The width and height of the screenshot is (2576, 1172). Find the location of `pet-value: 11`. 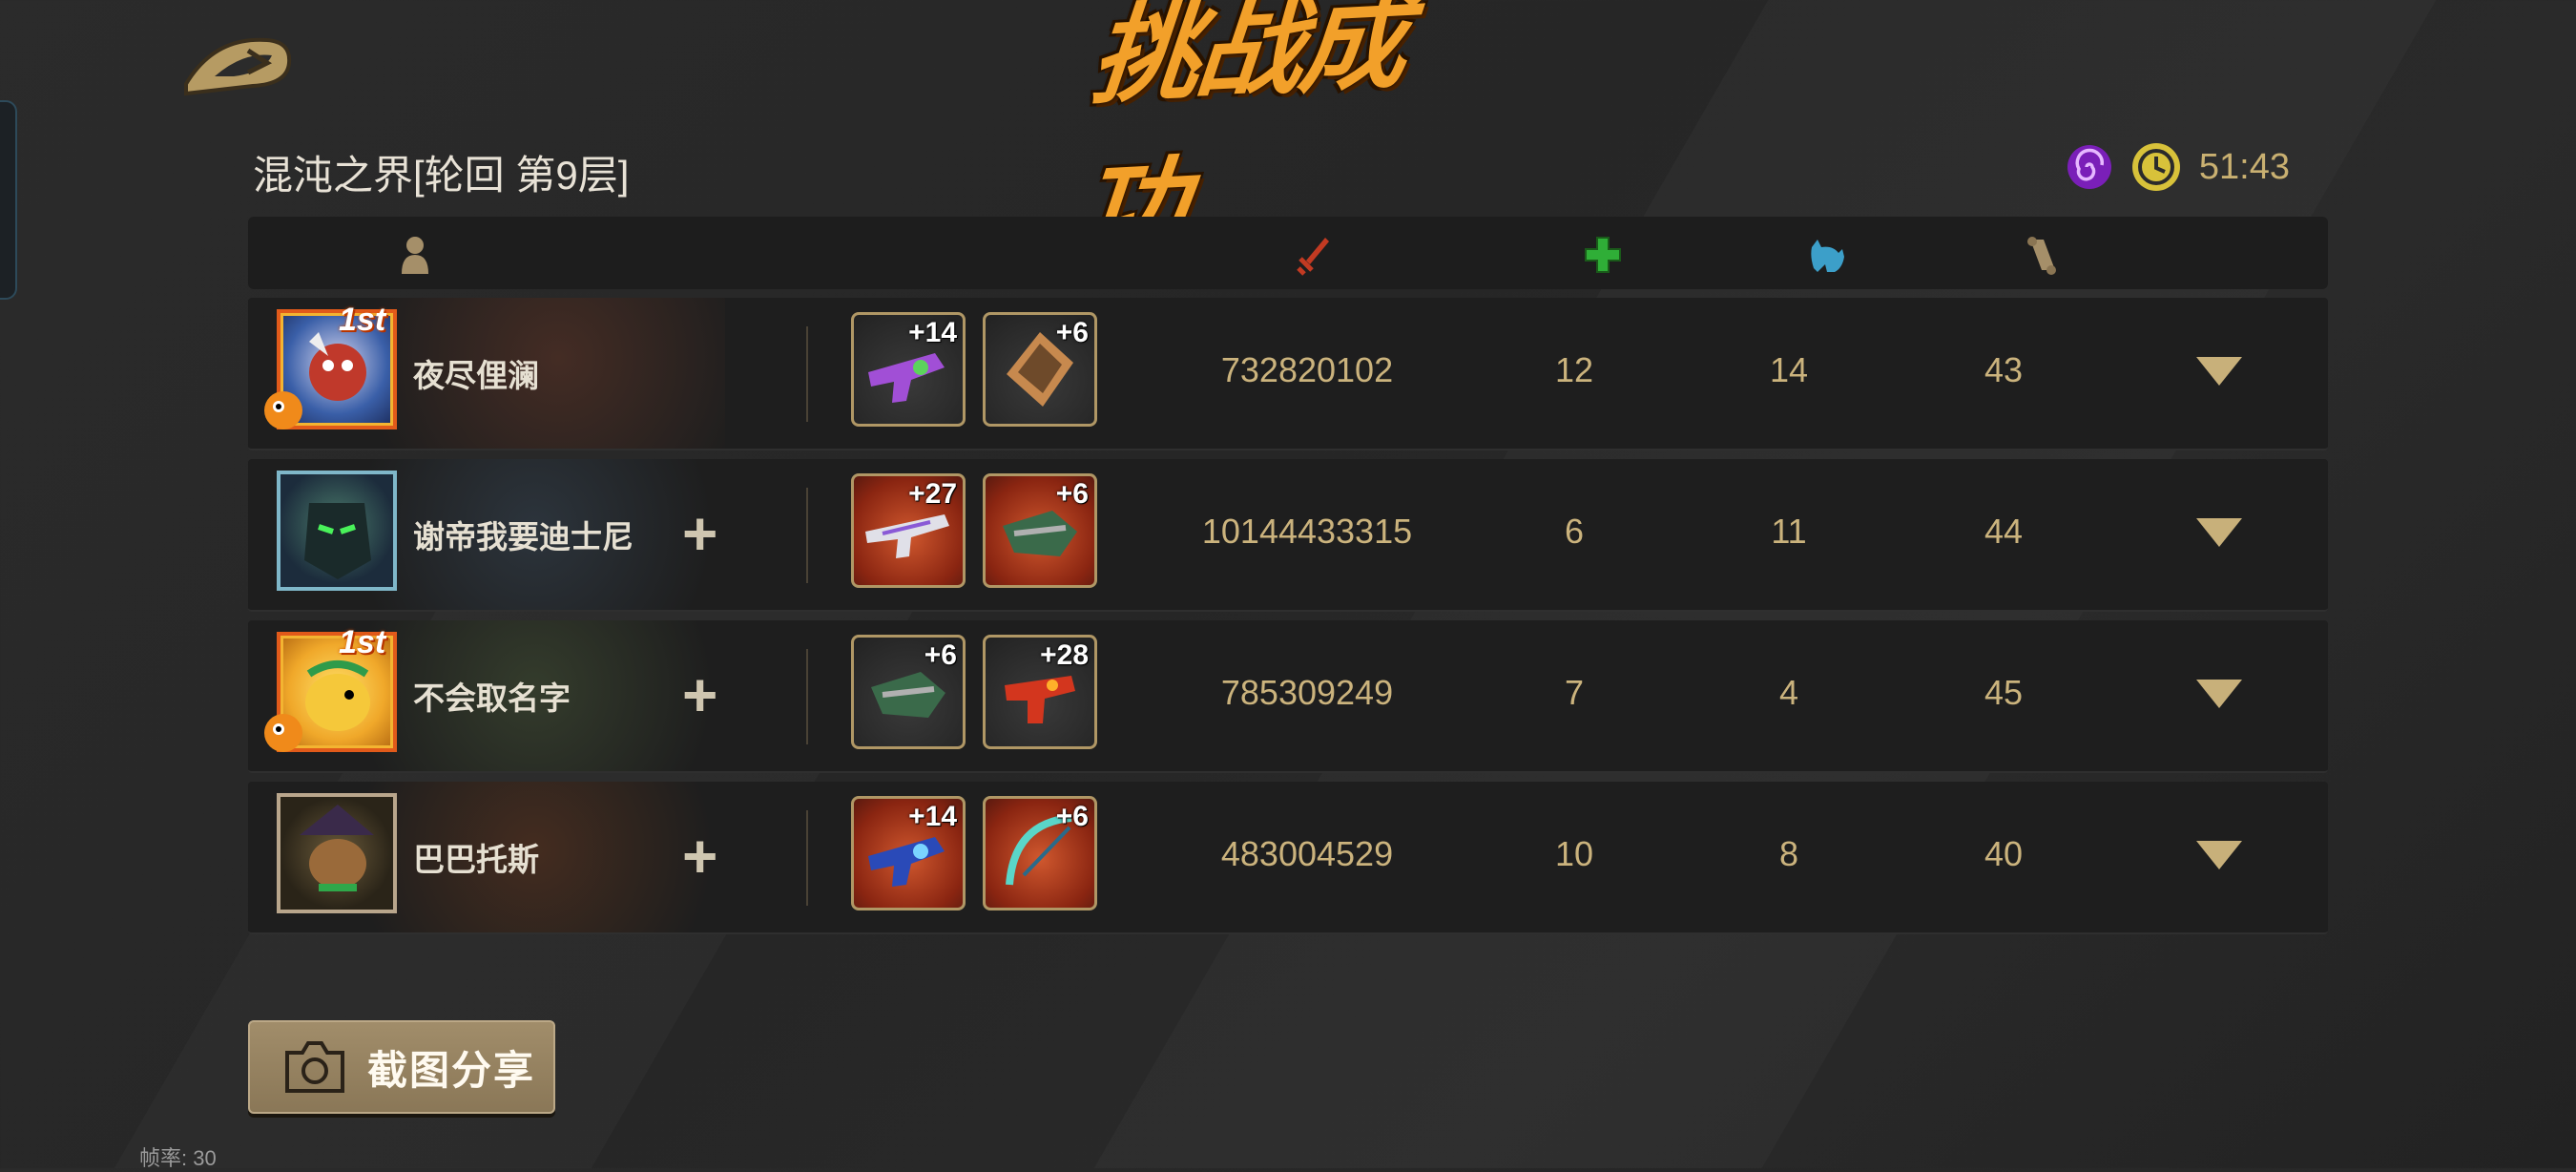

pet-value: 11 is located at coordinates (1789, 531).